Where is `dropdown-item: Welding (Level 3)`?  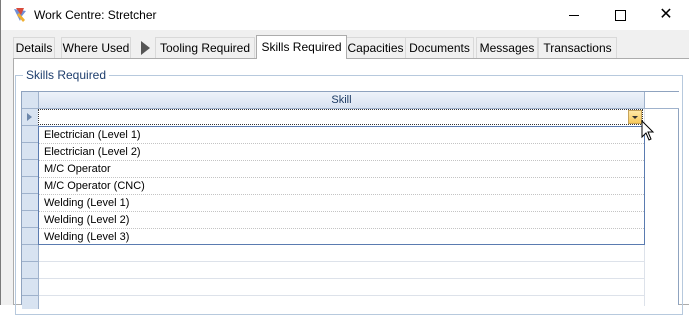 dropdown-item: Welding (Level 3) is located at coordinates (341, 237).